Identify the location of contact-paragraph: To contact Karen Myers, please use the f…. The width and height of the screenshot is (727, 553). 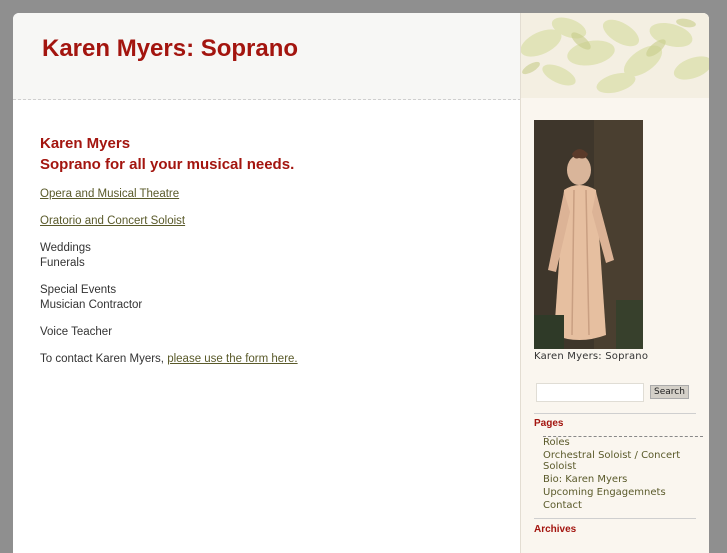
(270, 359).